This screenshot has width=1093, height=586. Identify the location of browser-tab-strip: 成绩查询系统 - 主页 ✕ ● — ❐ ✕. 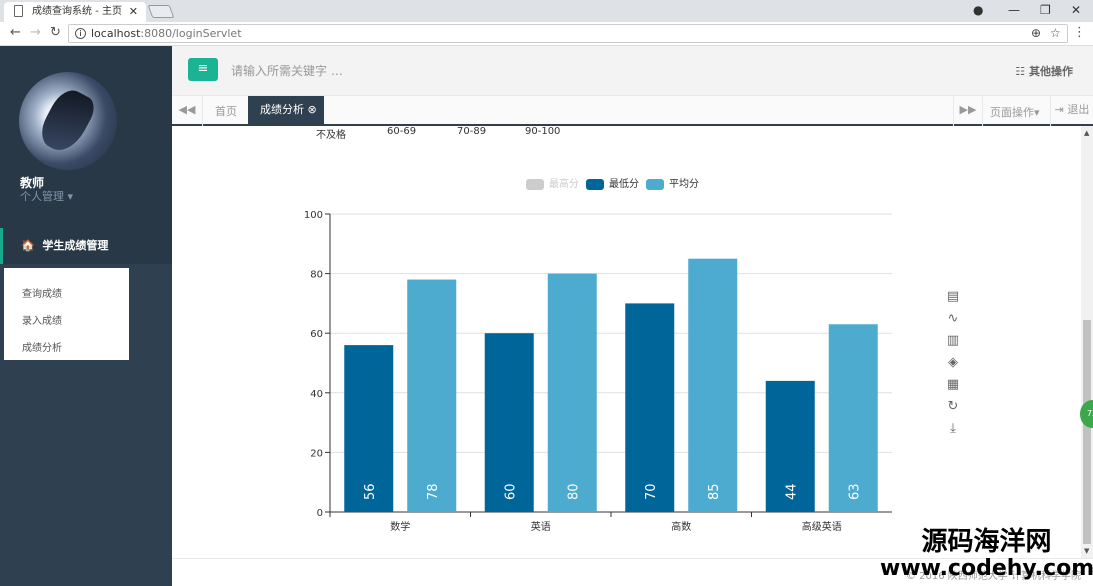
(546, 11).